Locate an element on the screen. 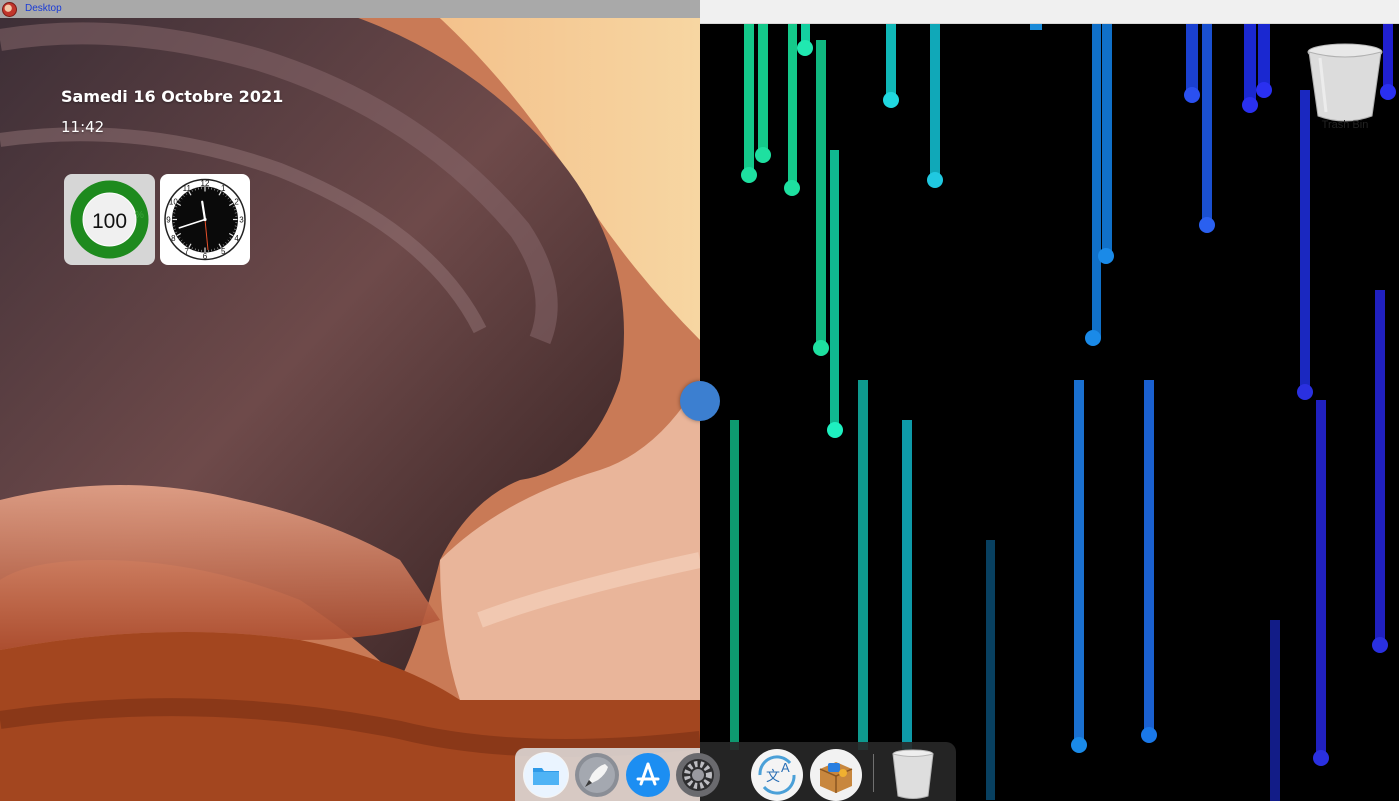  dock-item-system-preferences is located at coordinates (698, 775).